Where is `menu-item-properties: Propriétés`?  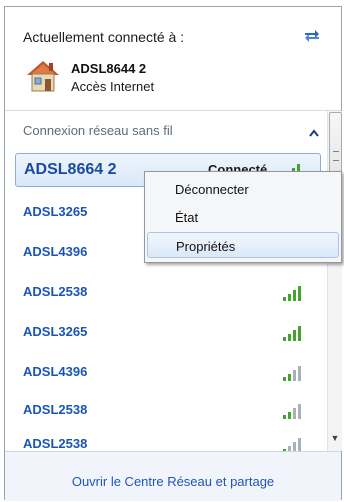
menu-item-properties: Propriétés is located at coordinates (243, 245).